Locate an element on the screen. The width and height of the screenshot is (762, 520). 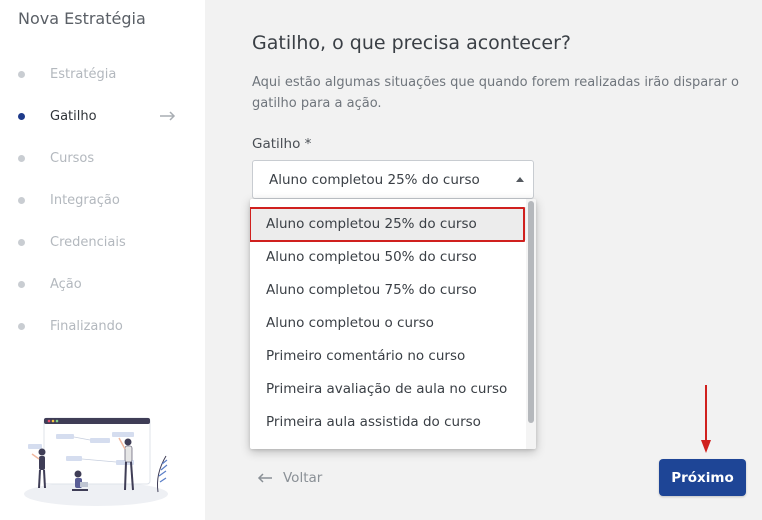
back-label: Voltar is located at coordinates (303, 478).